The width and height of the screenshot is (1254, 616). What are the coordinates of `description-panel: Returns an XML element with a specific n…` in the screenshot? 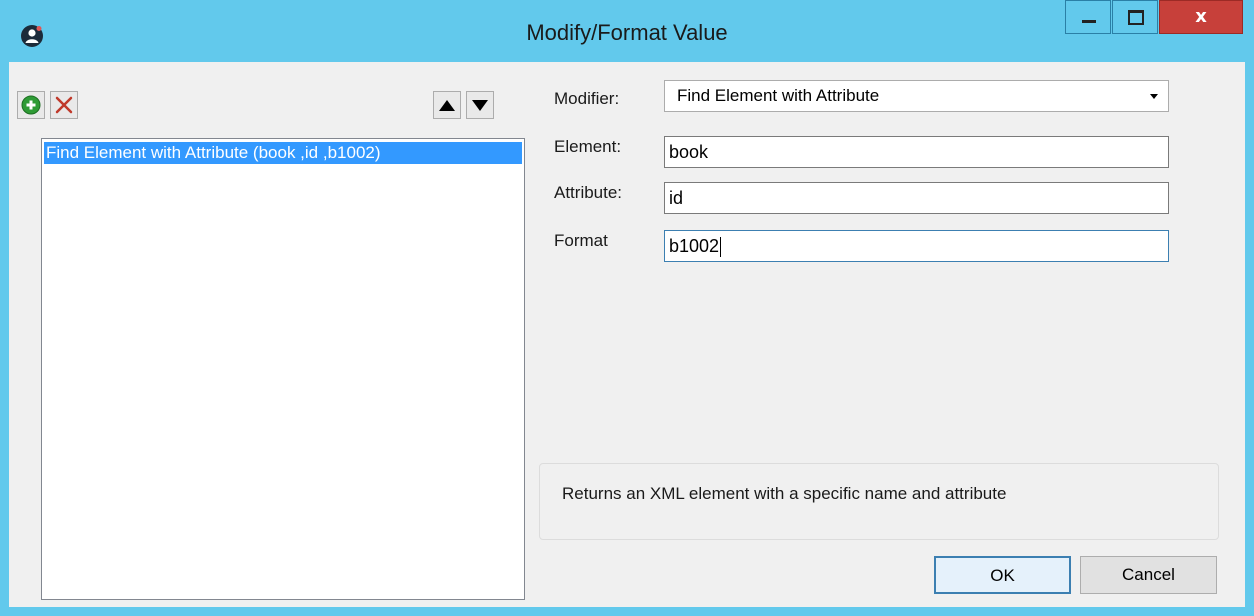 It's located at (879, 501).